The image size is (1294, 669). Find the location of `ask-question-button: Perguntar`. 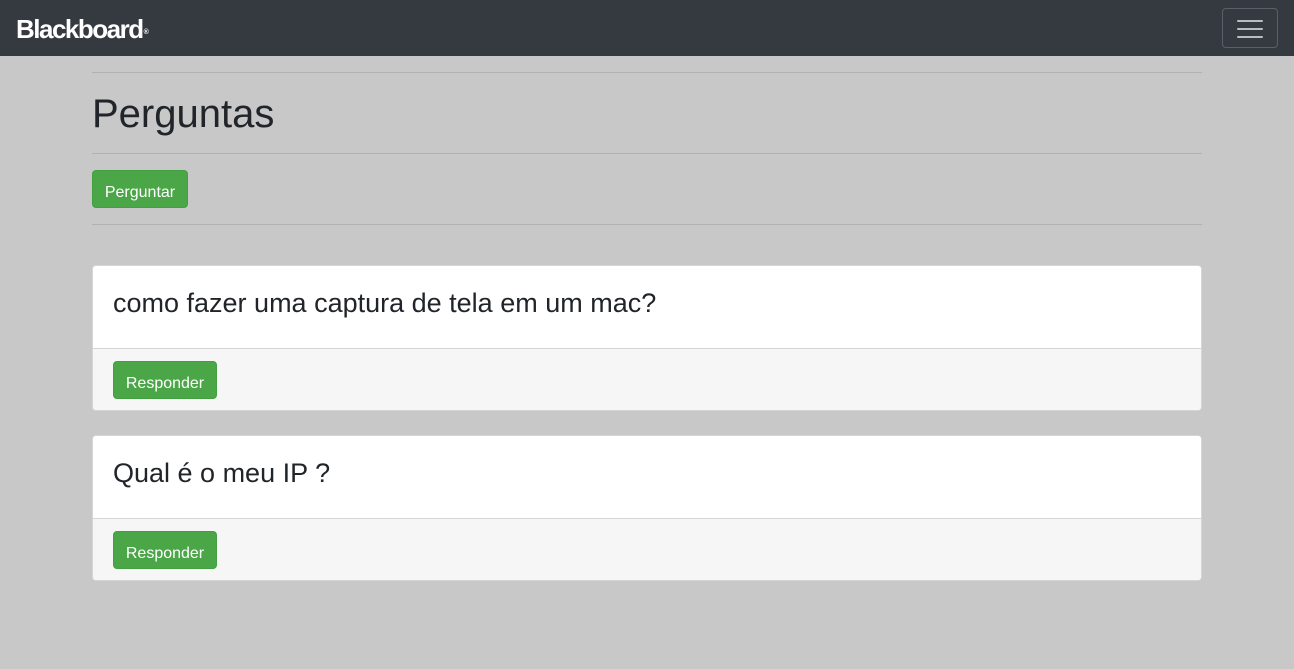

ask-question-button: Perguntar is located at coordinates (140, 189).